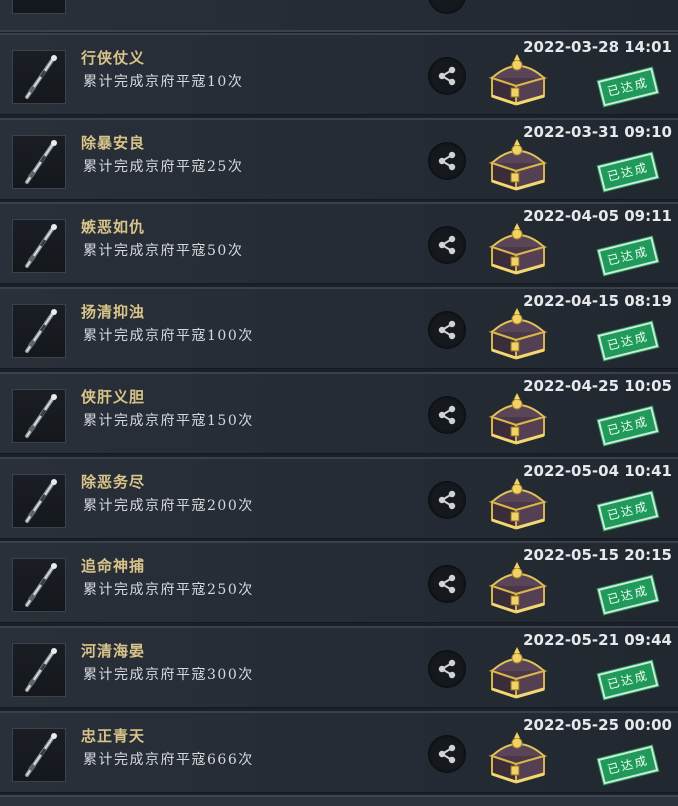  Describe the element at coordinates (168, 590) in the screenshot. I see `achievement-description: 累计完成京府平寇250次` at that location.